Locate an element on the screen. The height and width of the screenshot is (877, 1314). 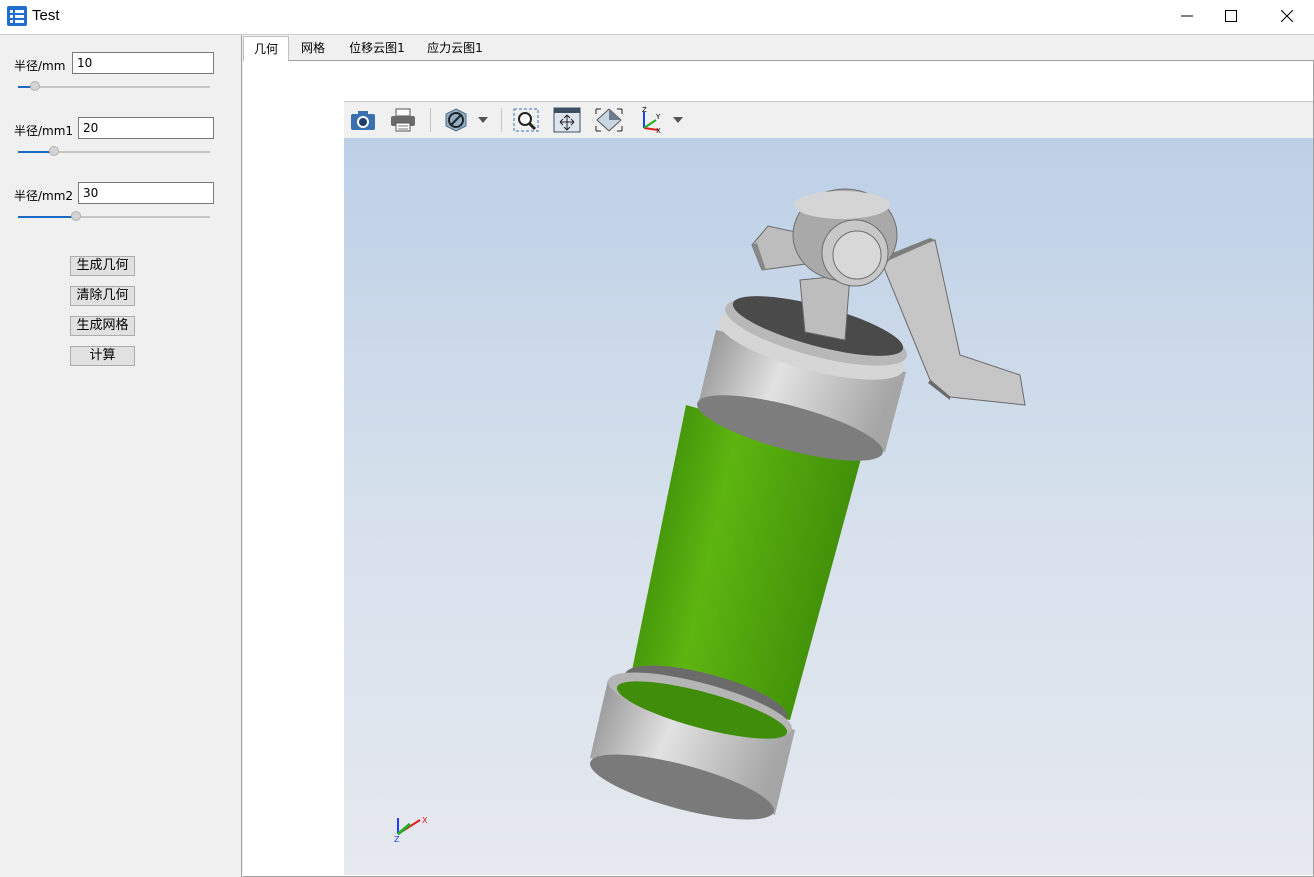
title-bar: Test is located at coordinates (657, 17).